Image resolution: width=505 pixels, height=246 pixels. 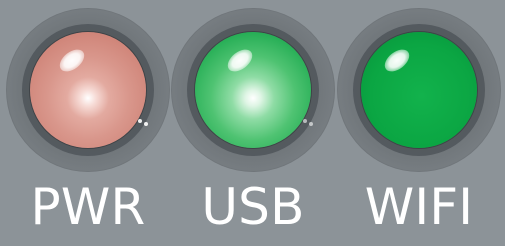 I want to click on usb-label: USB, so click(x=253, y=207).